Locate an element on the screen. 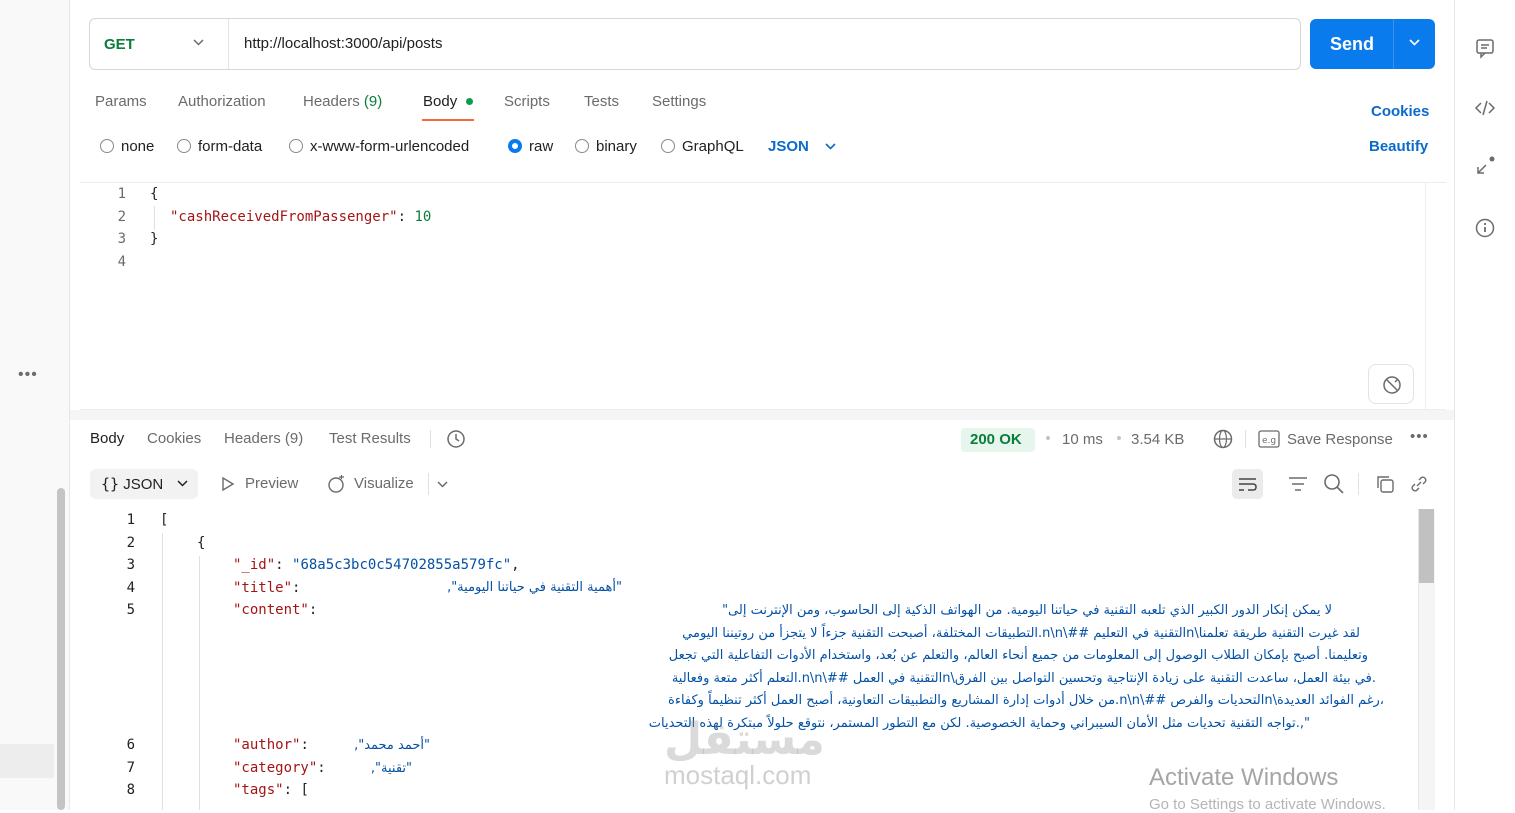  activate-windows-title: Activate Windows is located at coordinates (1244, 777).